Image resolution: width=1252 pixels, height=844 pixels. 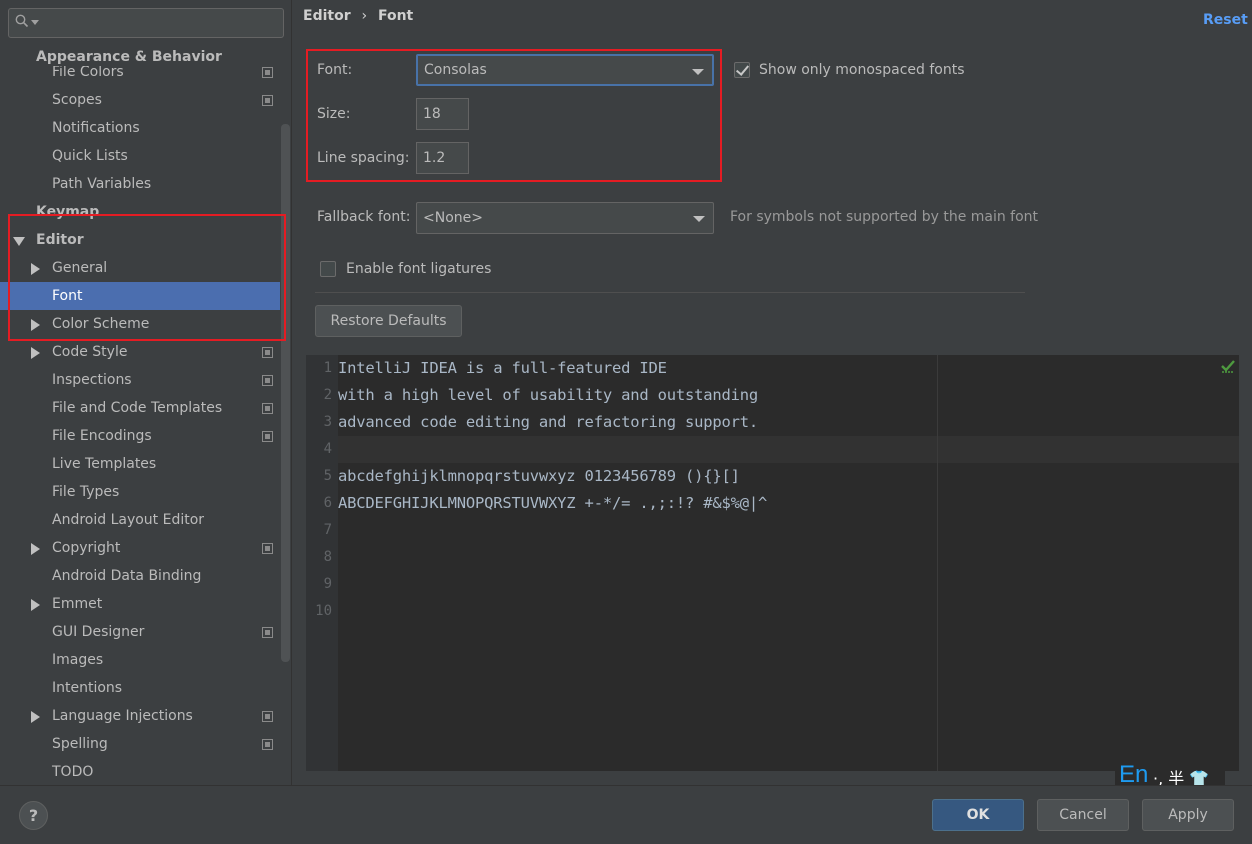 What do you see at coordinates (364, 217) in the screenshot?
I see `fallback-font-label: Fallback font:` at bounding box center [364, 217].